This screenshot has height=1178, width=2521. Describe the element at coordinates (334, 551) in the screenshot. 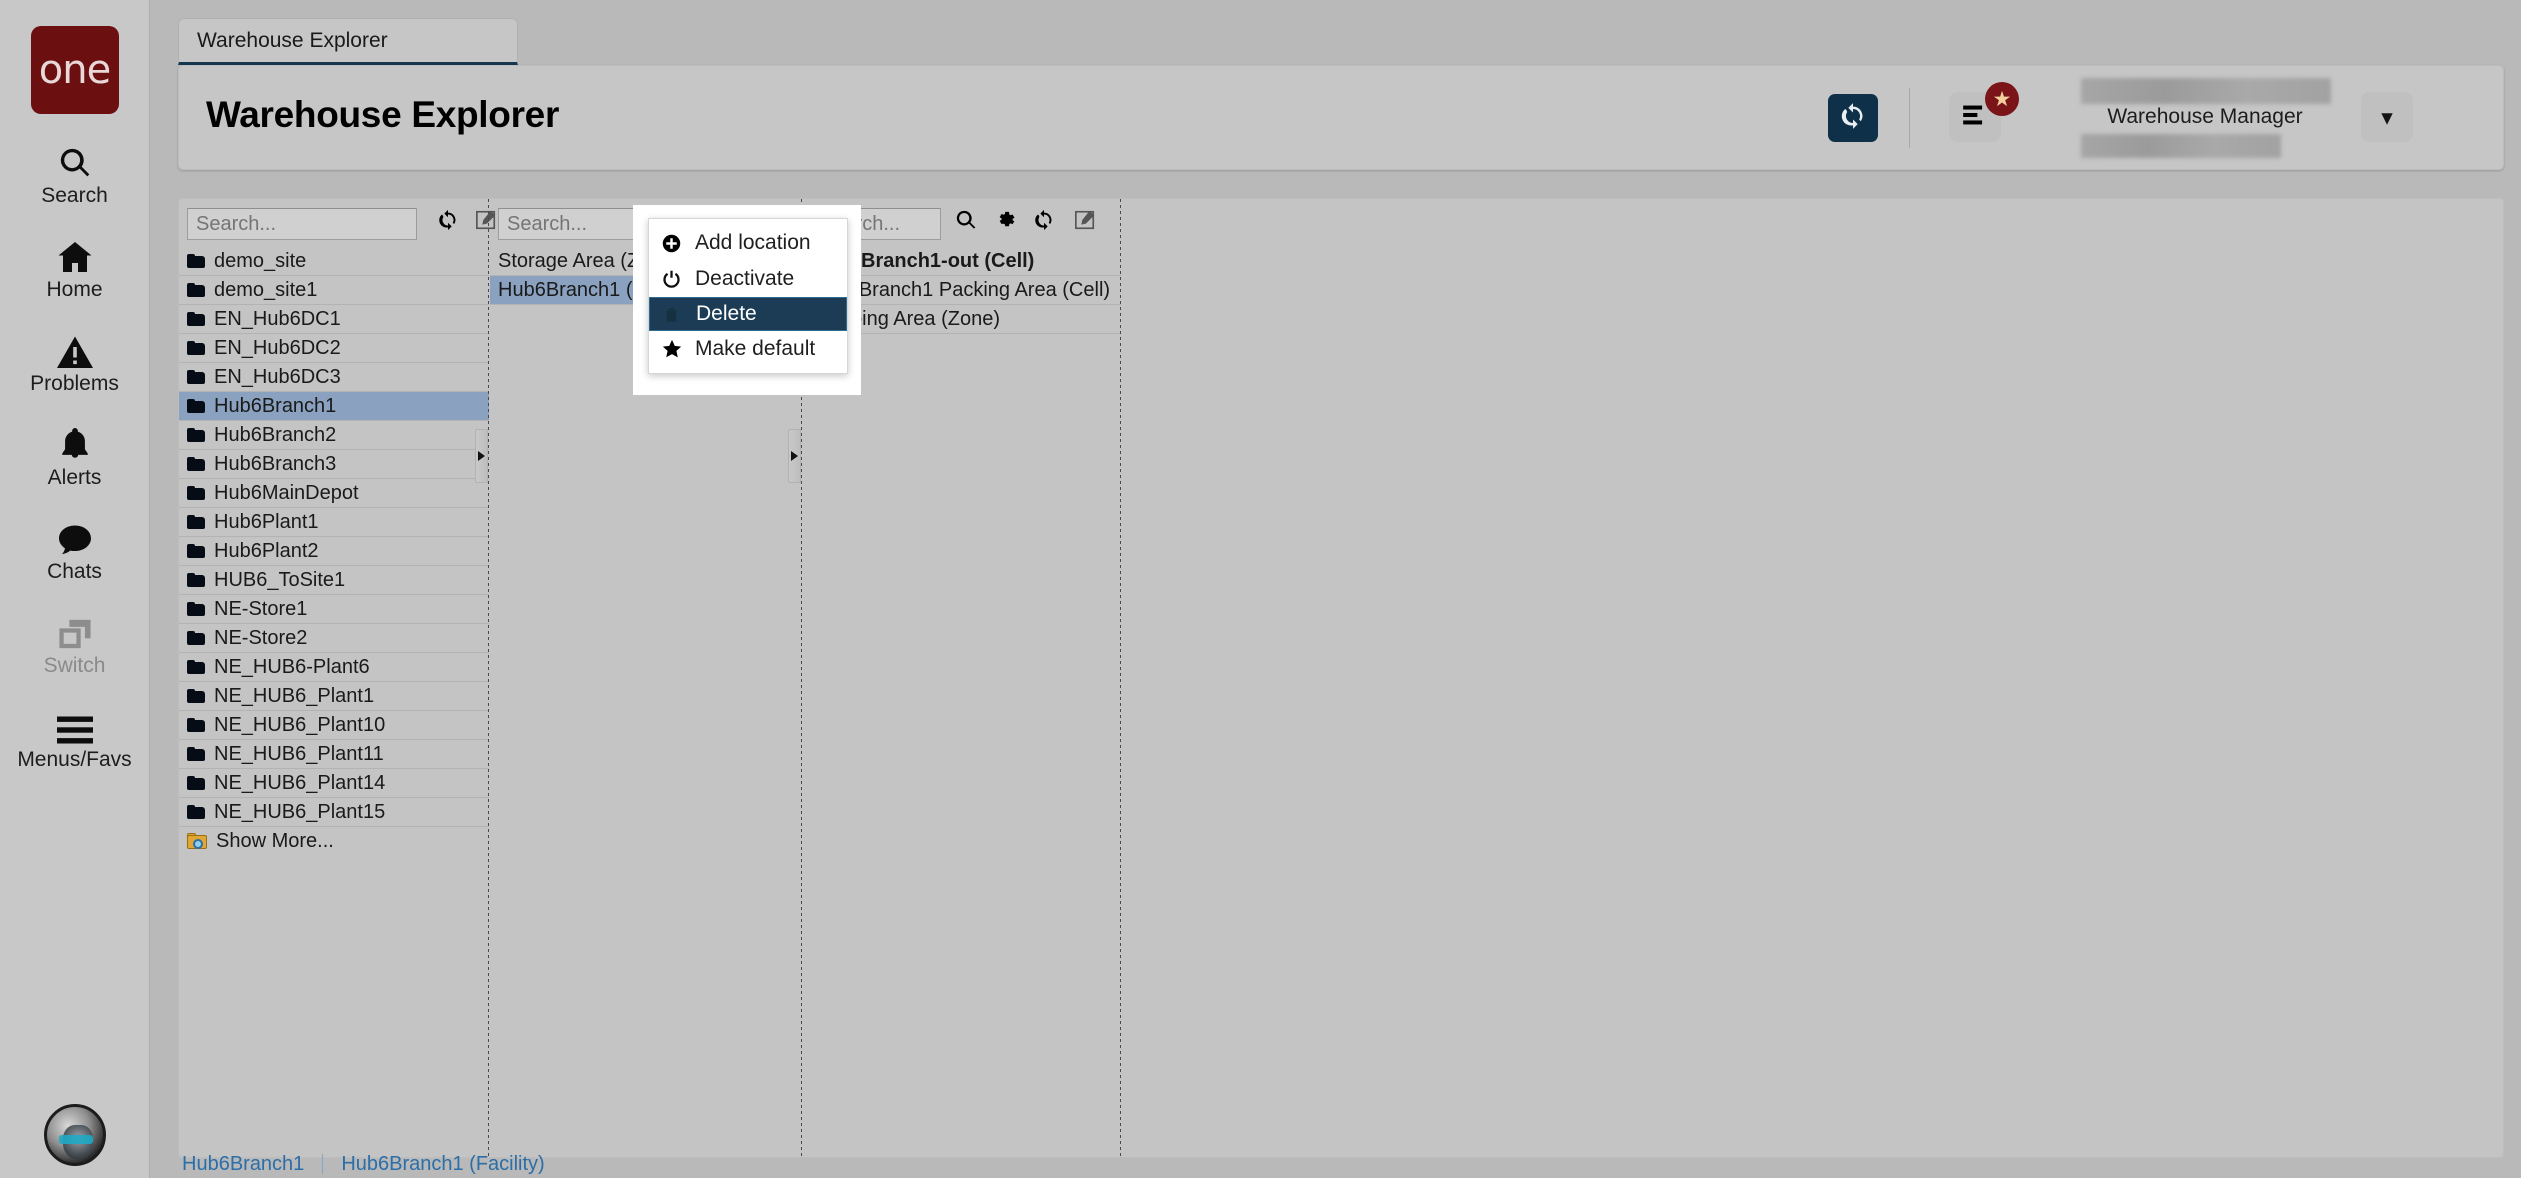

I see `table-row: Hub6Plant2` at that location.